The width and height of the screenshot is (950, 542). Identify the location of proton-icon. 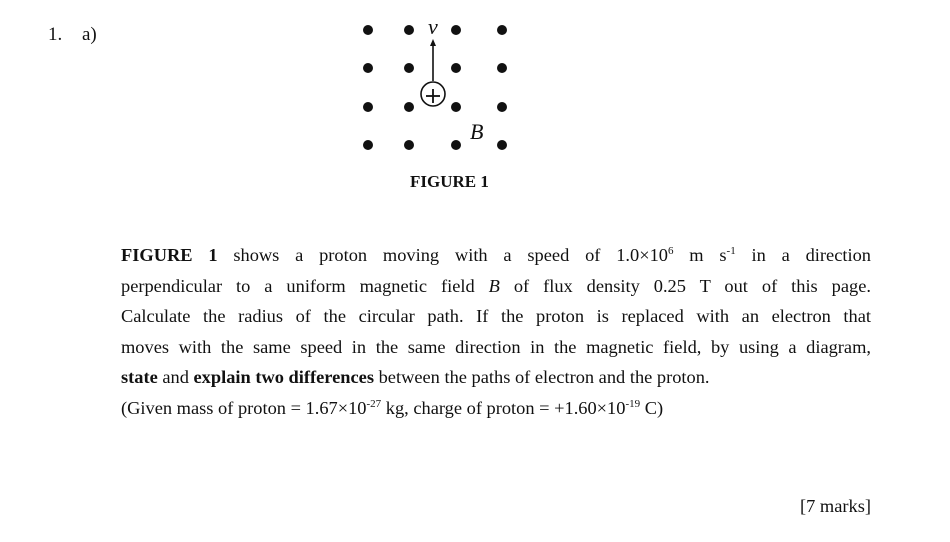
(433, 94).